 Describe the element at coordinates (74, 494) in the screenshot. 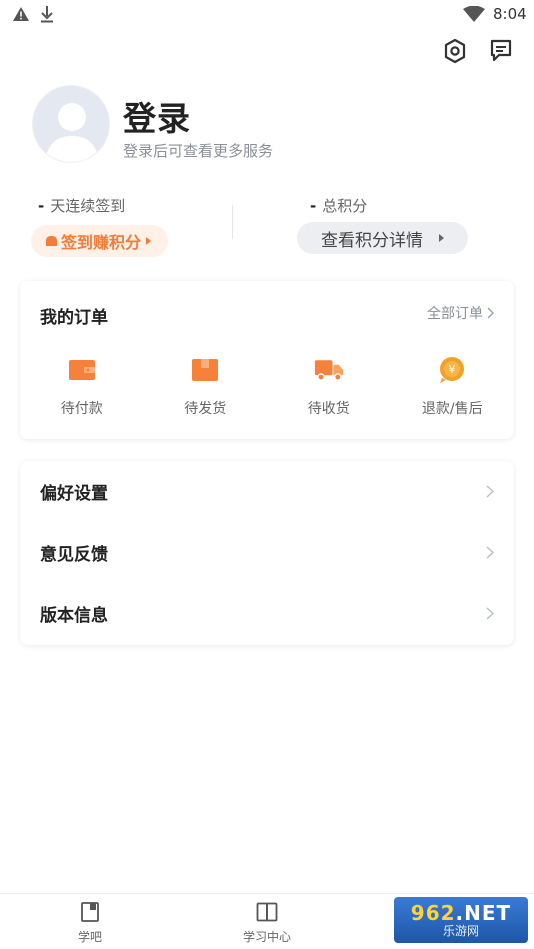

I see `settings-row-label: 偏好设置` at that location.